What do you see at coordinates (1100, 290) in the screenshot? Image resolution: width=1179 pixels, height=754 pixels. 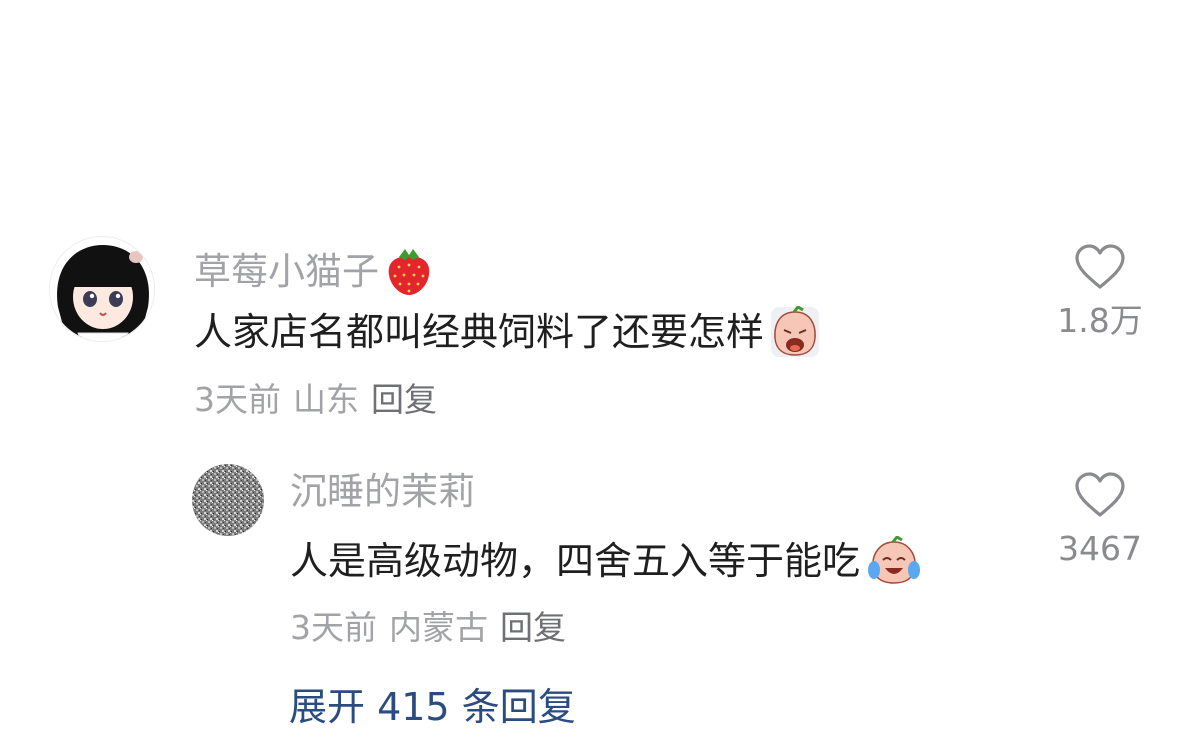 I see `like-button: 1.8万` at bounding box center [1100, 290].